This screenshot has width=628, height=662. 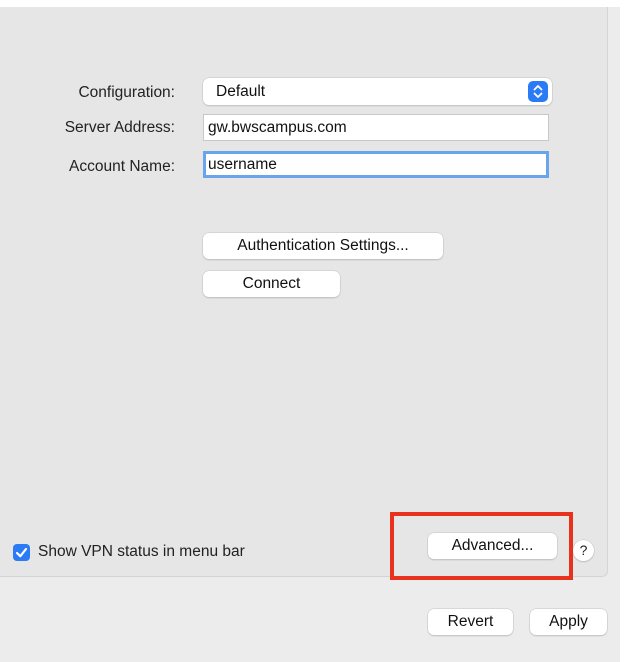 What do you see at coordinates (624, 331) in the screenshot?
I see `window-right-edge` at bounding box center [624, 331].